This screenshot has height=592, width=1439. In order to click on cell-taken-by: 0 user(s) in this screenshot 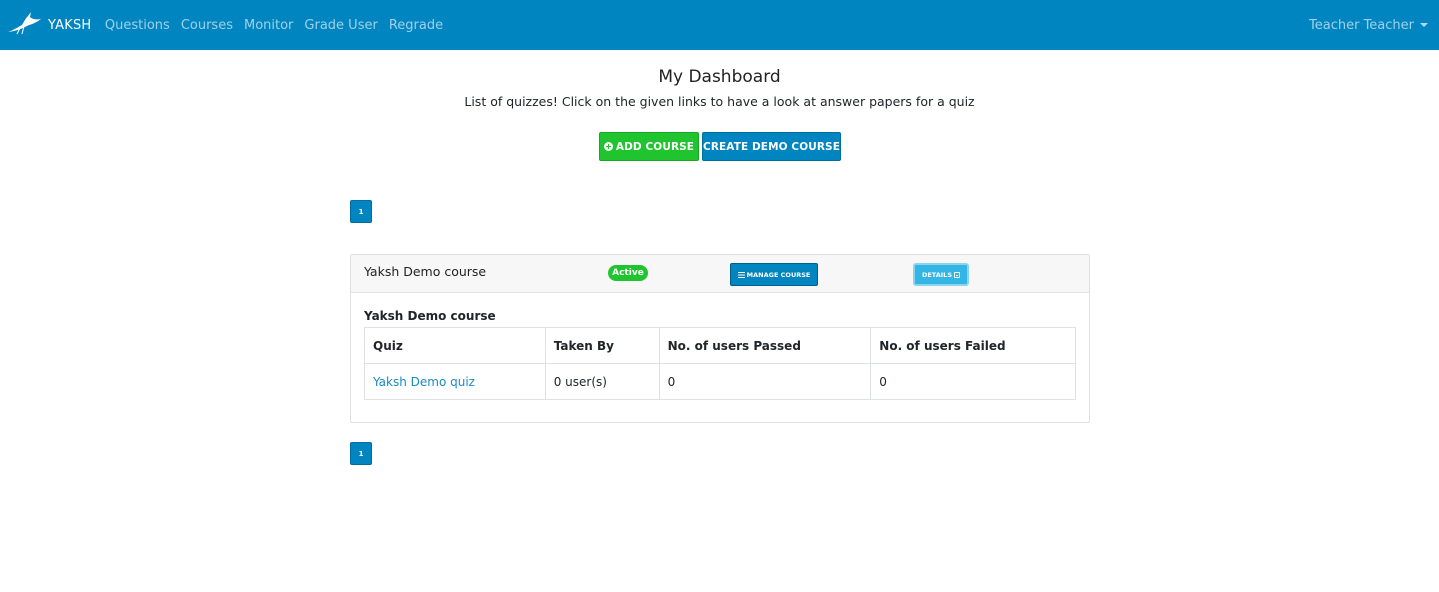, I will do `click(602, 381)`.